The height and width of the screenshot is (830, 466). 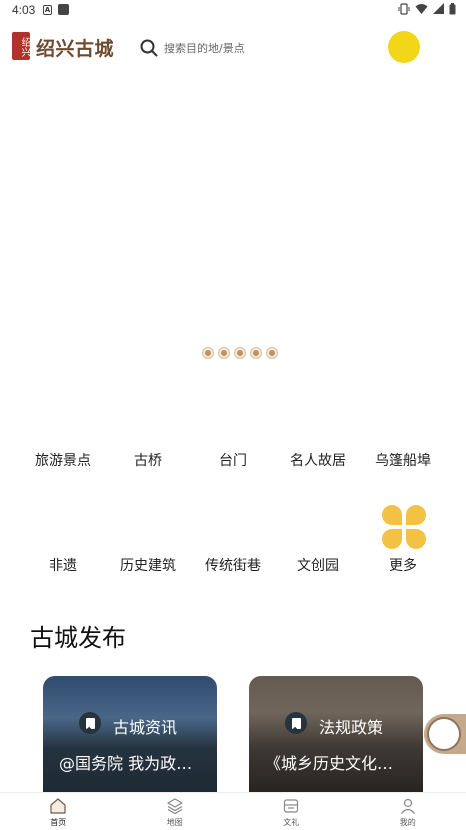 I want to click on card-tag: 古城资讯, so click(x=145, y=727).